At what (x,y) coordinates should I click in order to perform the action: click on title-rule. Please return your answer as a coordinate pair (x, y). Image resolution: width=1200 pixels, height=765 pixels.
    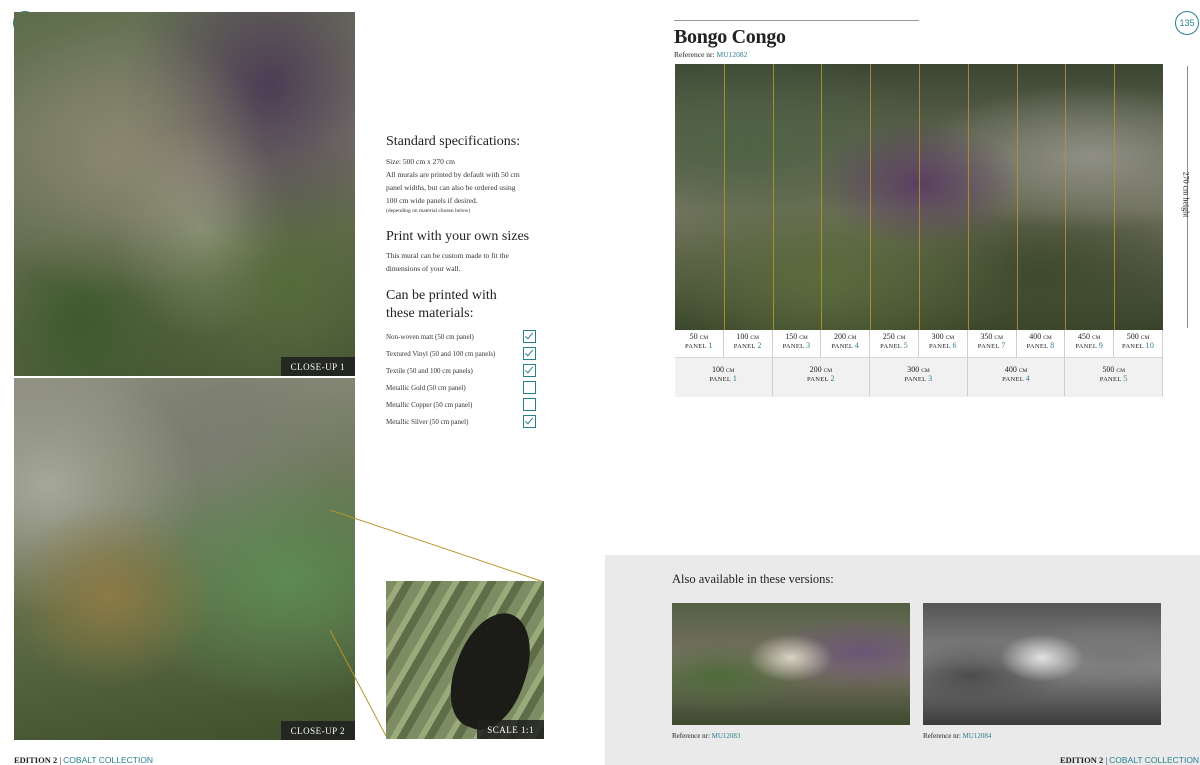
    Looking at the image, I should click on (796, 20).